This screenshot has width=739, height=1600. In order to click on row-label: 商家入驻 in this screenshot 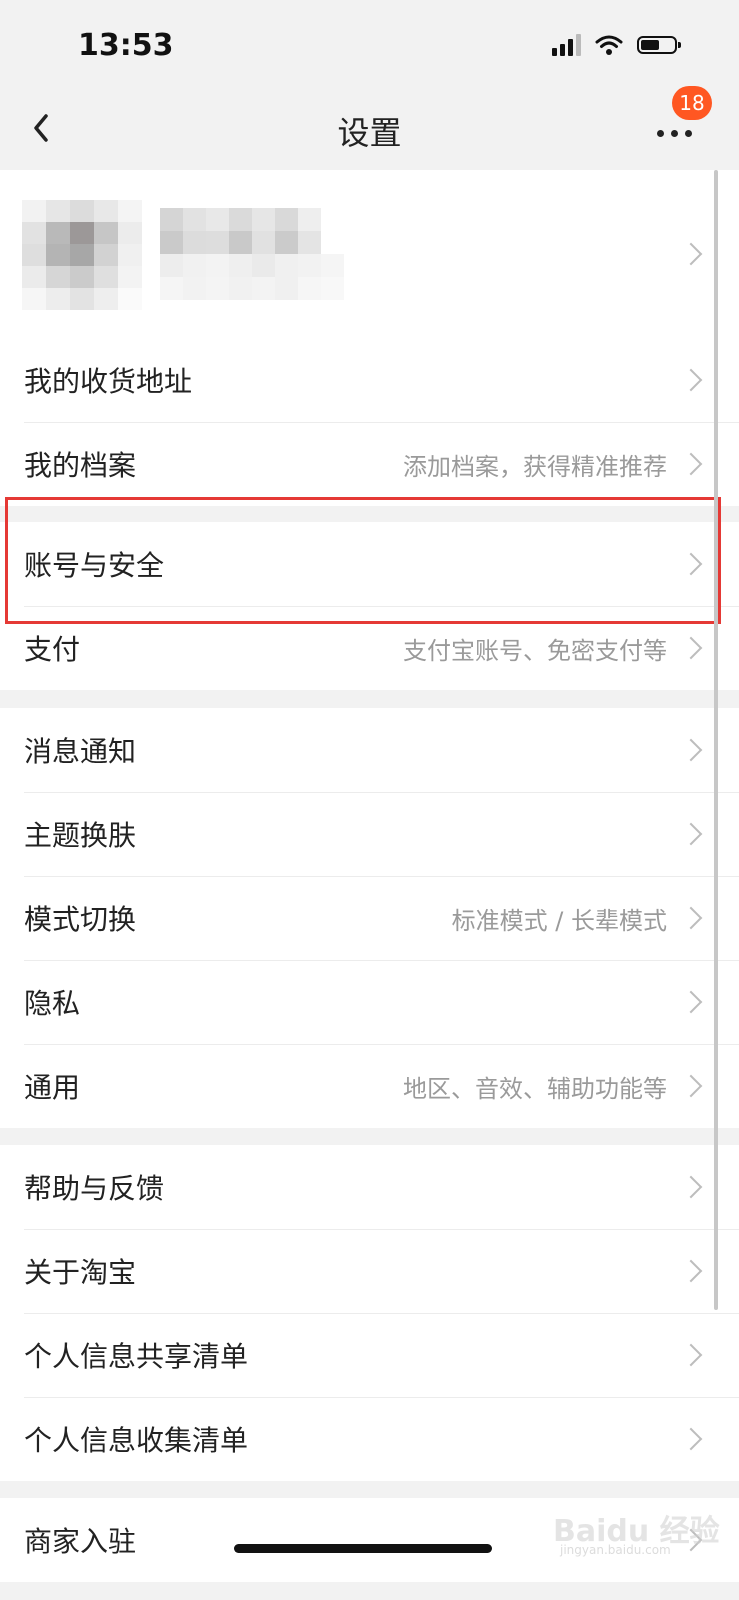, I will do `click(80, 1541)`.